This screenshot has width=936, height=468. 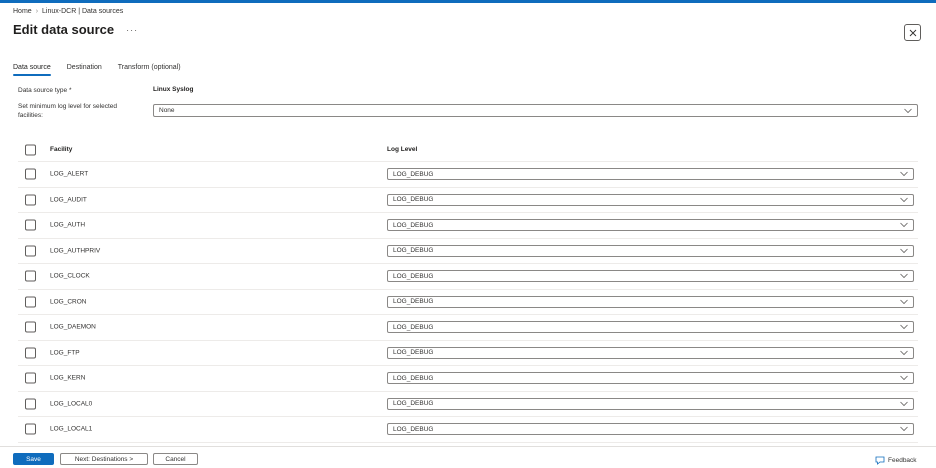 I want to click on table-row: LOG_AUDIT LOG_DEBUG, so click(x=468, y=200).